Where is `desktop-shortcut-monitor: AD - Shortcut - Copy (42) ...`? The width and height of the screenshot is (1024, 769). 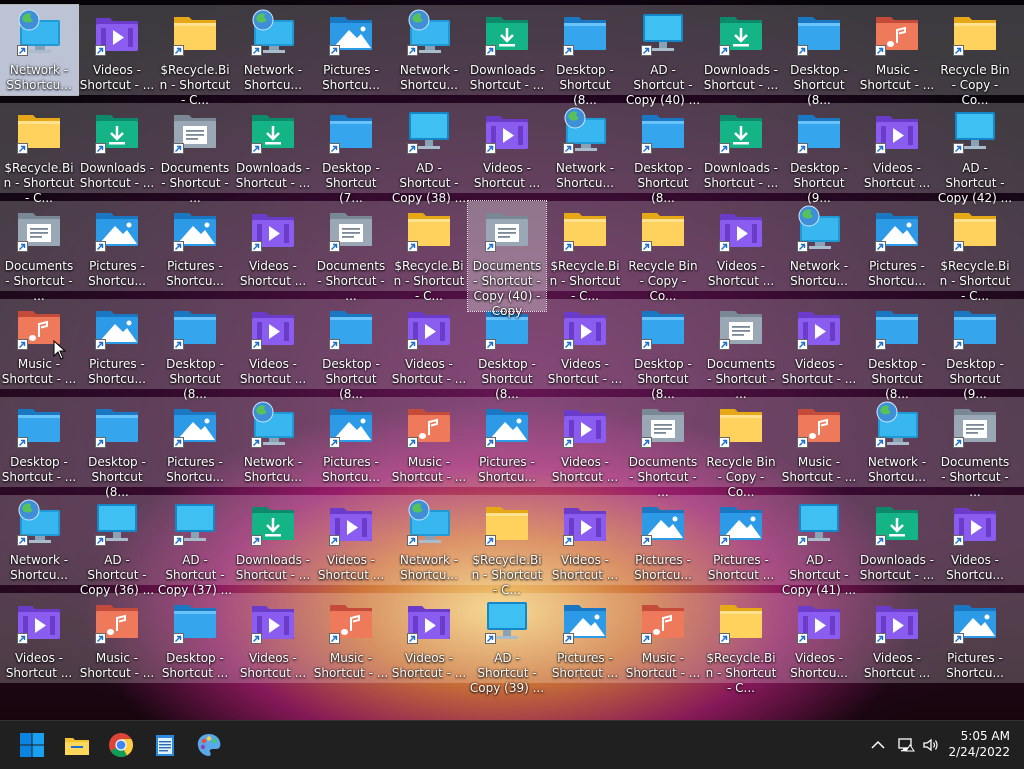 desktop-shortcut-monitor: AD - Shortcut - Copy (42) ... is located at coordinates (975, 154).